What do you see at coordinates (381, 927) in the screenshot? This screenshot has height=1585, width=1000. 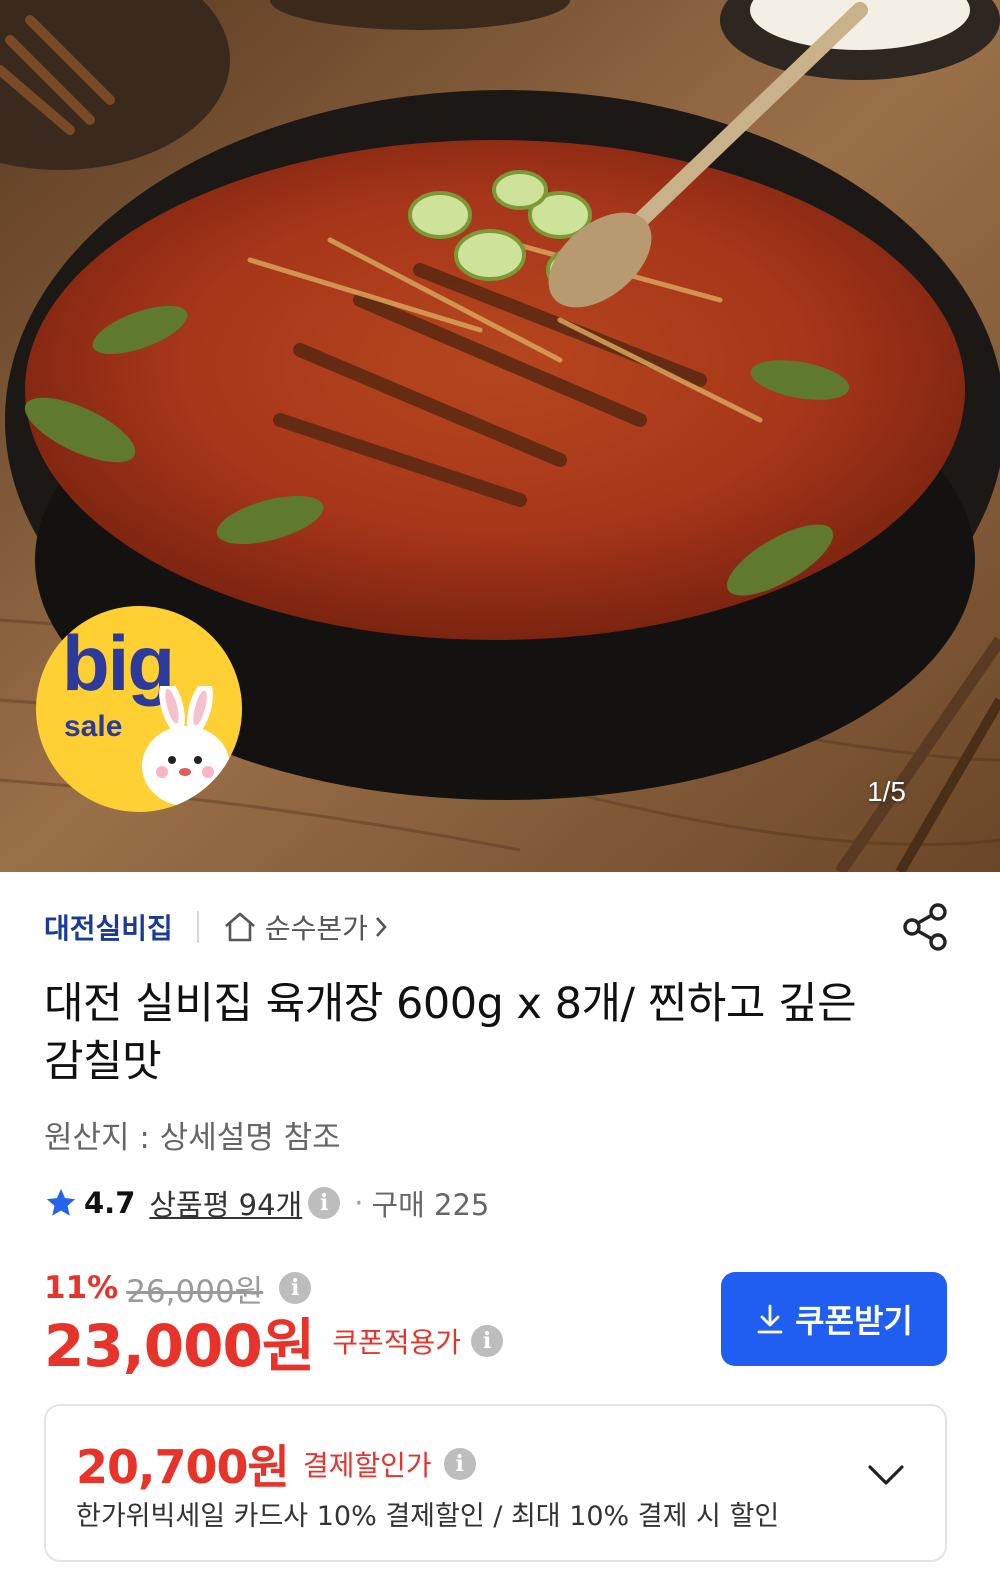 I see `chevron-right-icon` at bounding box center [381, 927].